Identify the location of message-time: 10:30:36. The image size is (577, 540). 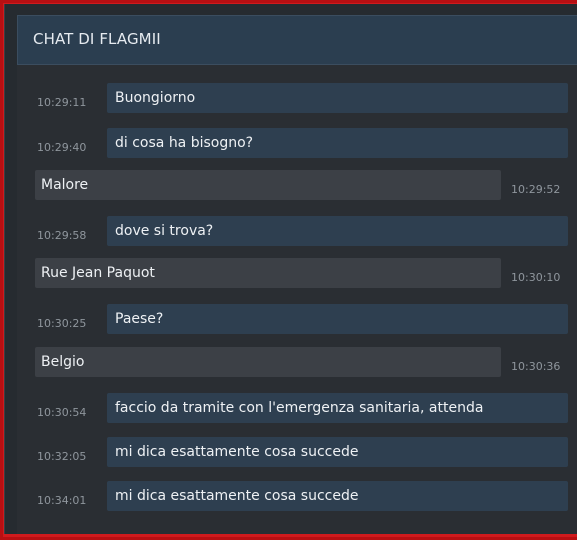
(536, 366).